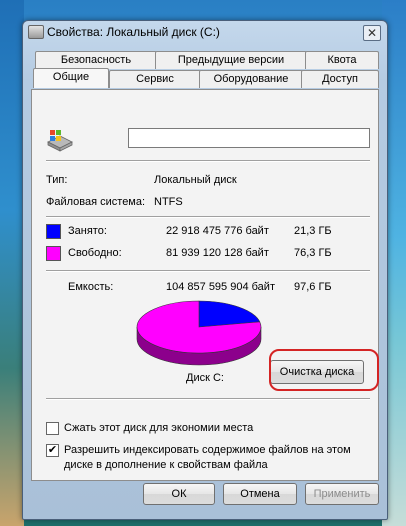 The height and width of the screenshot is (526, 406). What do you see at coordinates (231, 60) in the screenshot?
I see `tab-previous-versions: Предыдущие версии` at bounding box center [231, 60].